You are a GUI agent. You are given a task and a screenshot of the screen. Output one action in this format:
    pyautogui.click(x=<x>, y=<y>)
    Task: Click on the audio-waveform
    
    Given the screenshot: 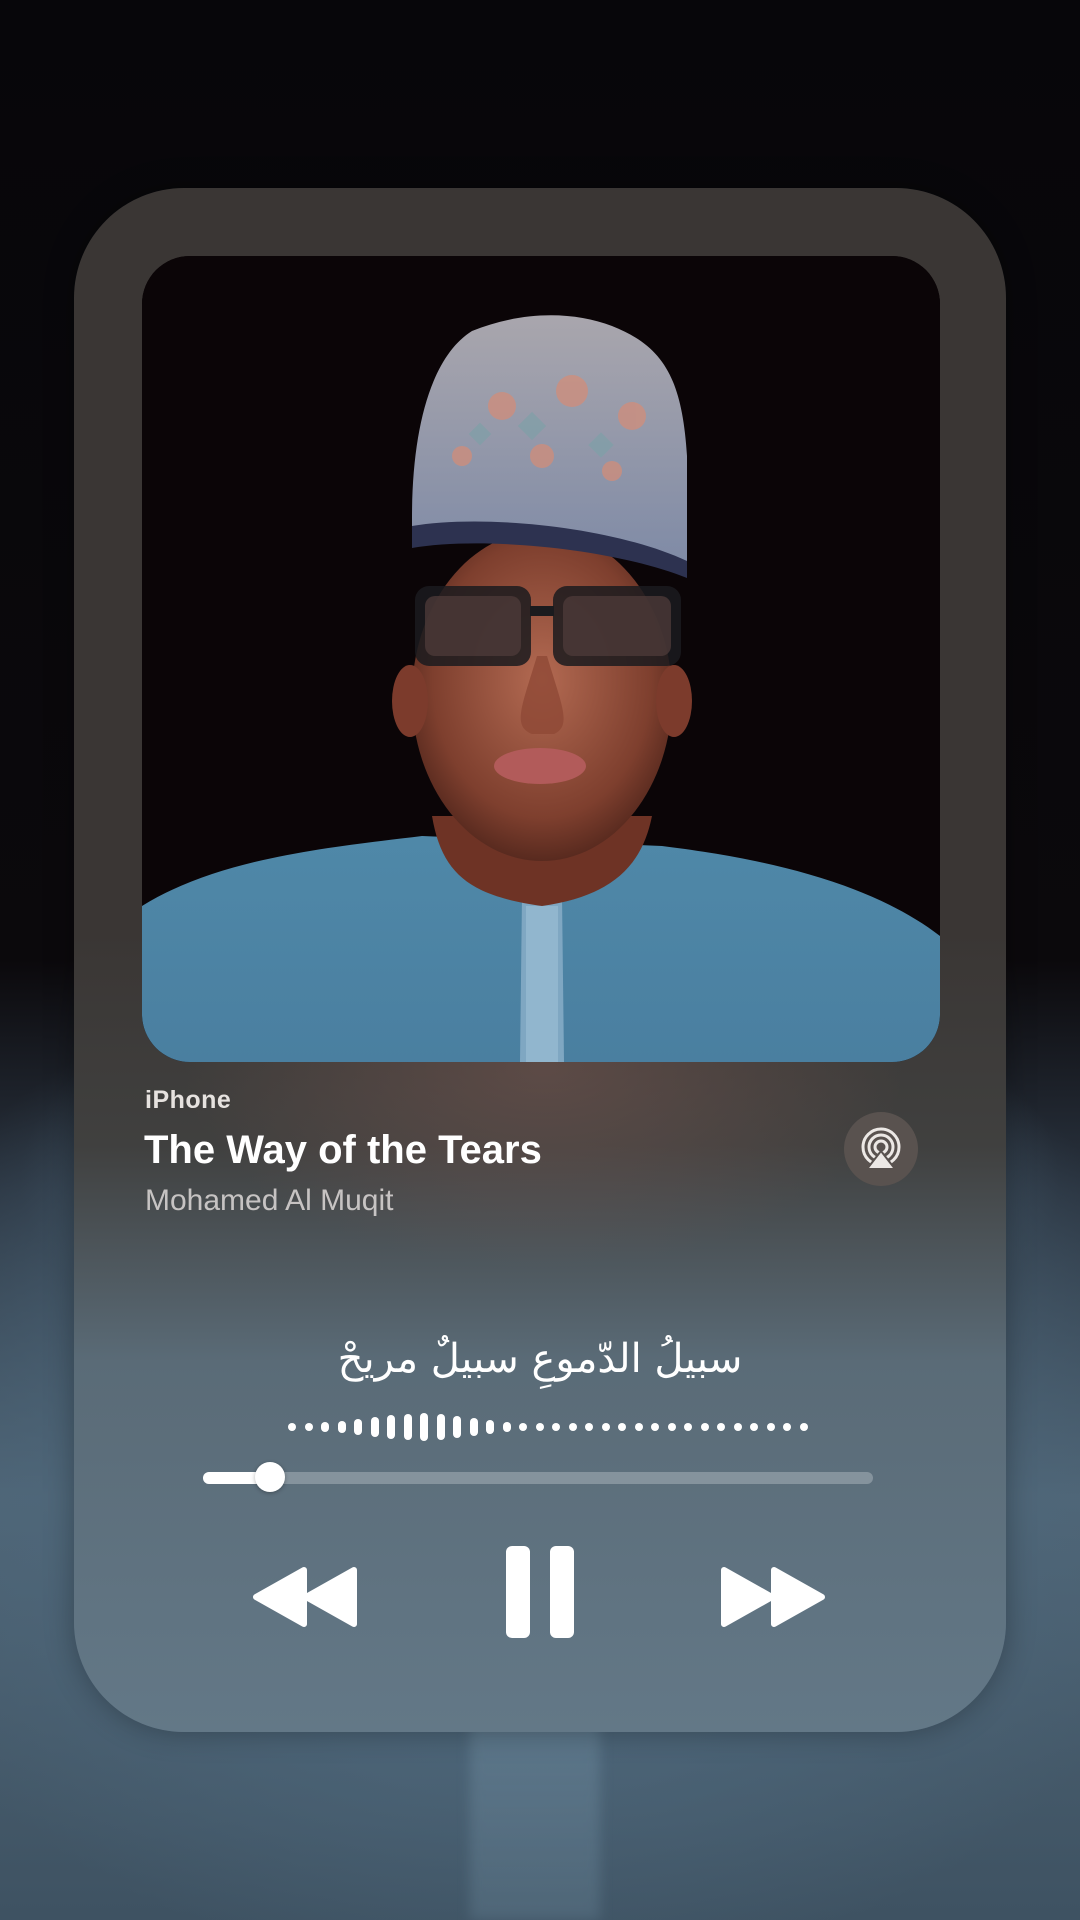 What is the action you would take?
    pyautogui.click(x=548, y=1427)
    